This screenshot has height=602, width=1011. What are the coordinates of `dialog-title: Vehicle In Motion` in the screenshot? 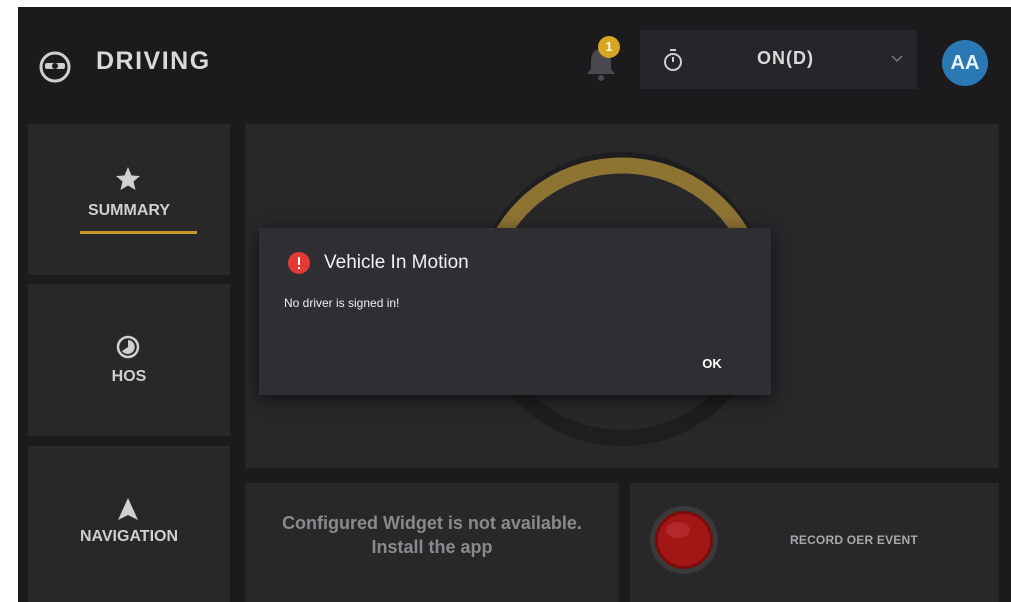 It's located at (396, 262).